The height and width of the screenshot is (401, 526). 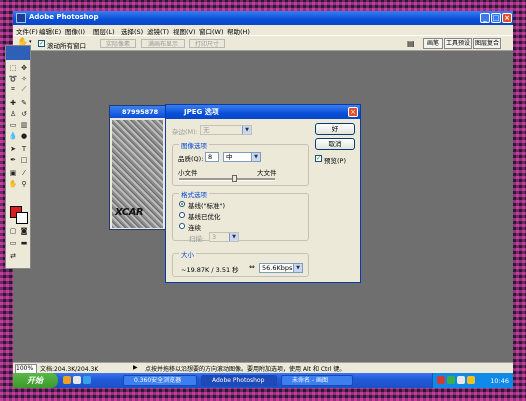 What do you see at coordinates (18, 53) in the screenshot?
I see `toolbox-header` at bounding box center [18, 53].